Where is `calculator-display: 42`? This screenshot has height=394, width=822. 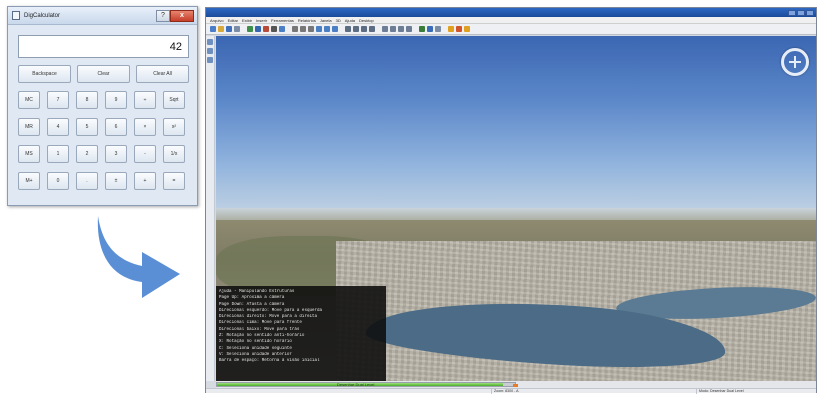
calculator-display: 42 is located at coordinates (103, 46).